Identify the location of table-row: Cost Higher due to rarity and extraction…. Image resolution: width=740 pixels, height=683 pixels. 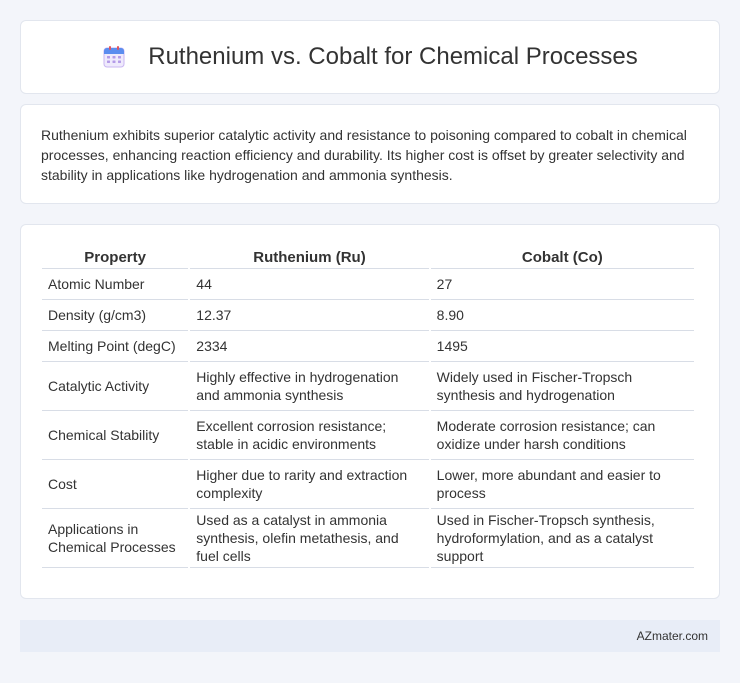
(368, 484).